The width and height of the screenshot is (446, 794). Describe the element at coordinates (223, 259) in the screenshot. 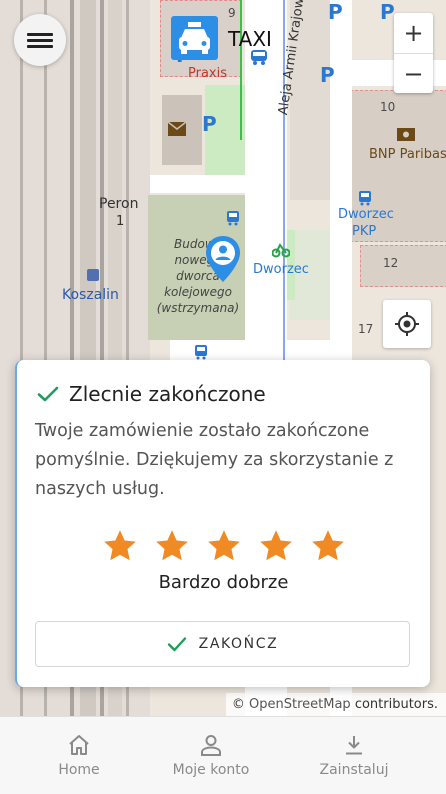

I see `location-pin-icon` at that location.